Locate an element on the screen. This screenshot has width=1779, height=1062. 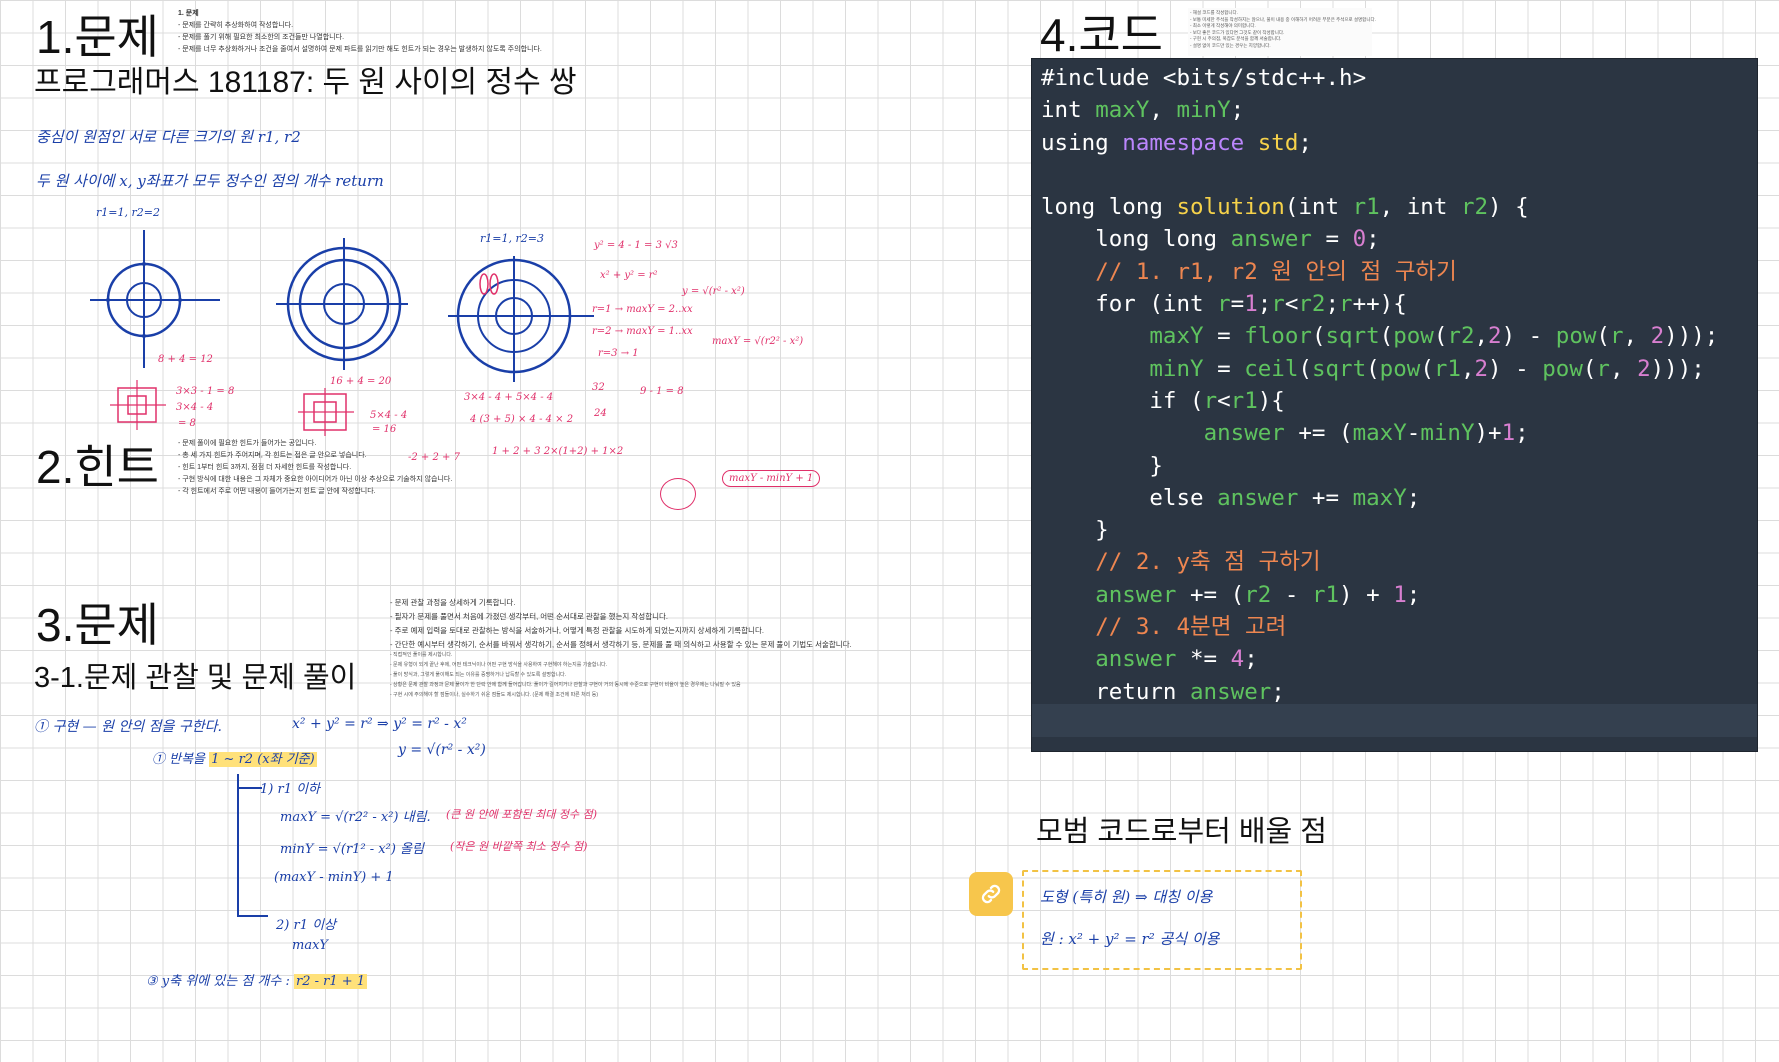
pink-note: 16 + 4 = 20 is located at coordinates (361, 381).